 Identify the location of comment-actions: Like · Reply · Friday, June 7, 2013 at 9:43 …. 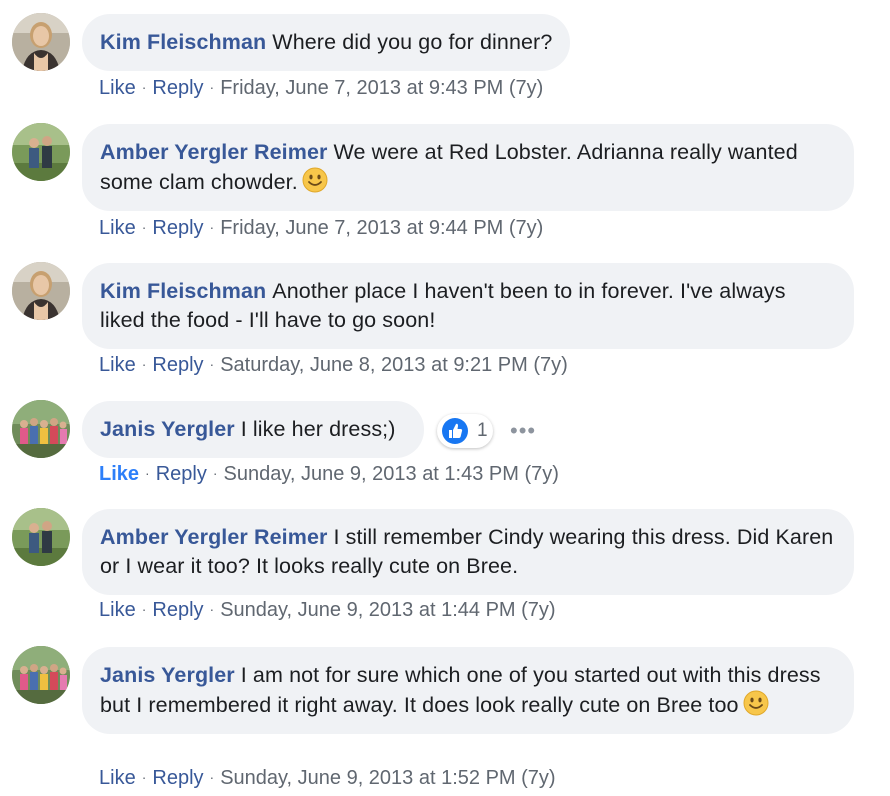
(321, 87).